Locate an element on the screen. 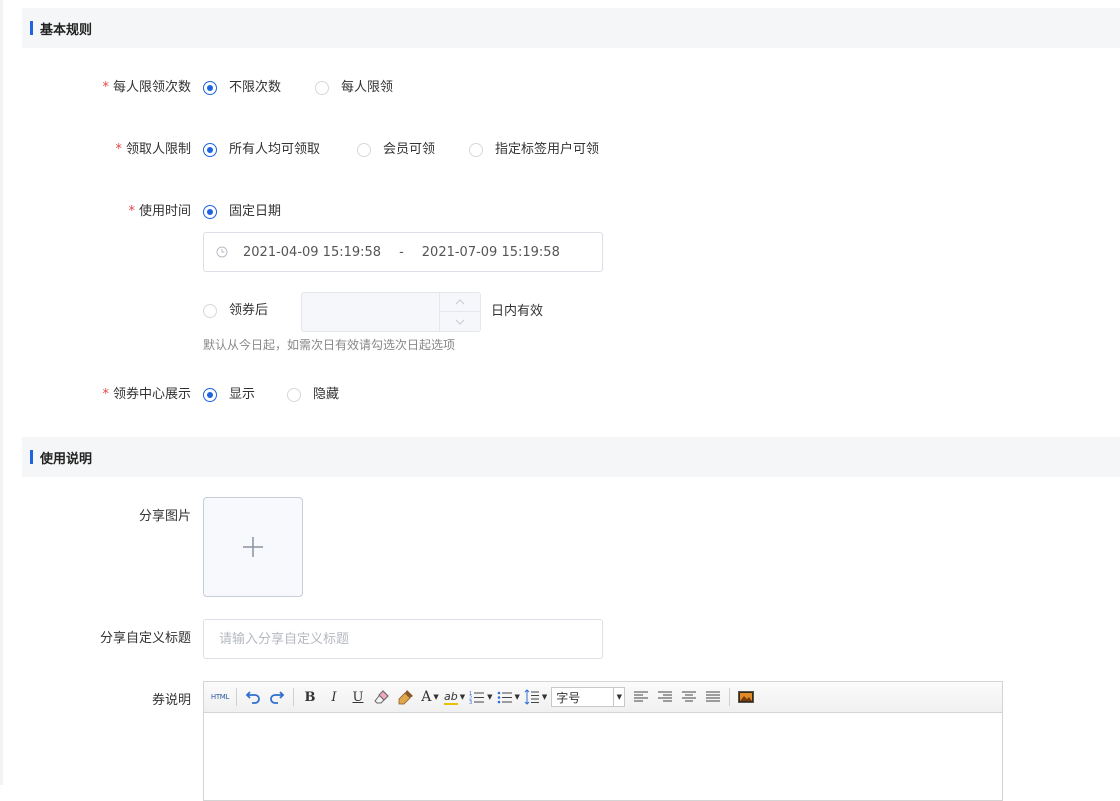  underline-button: U is located at coordinates (358, 697).